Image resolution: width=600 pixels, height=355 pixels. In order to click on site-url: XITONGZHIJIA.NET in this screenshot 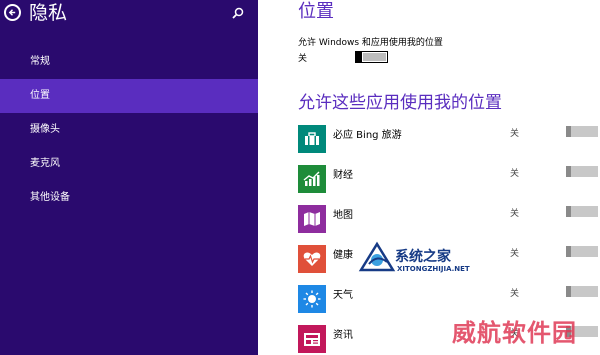, I will do `click(433, 269)`.